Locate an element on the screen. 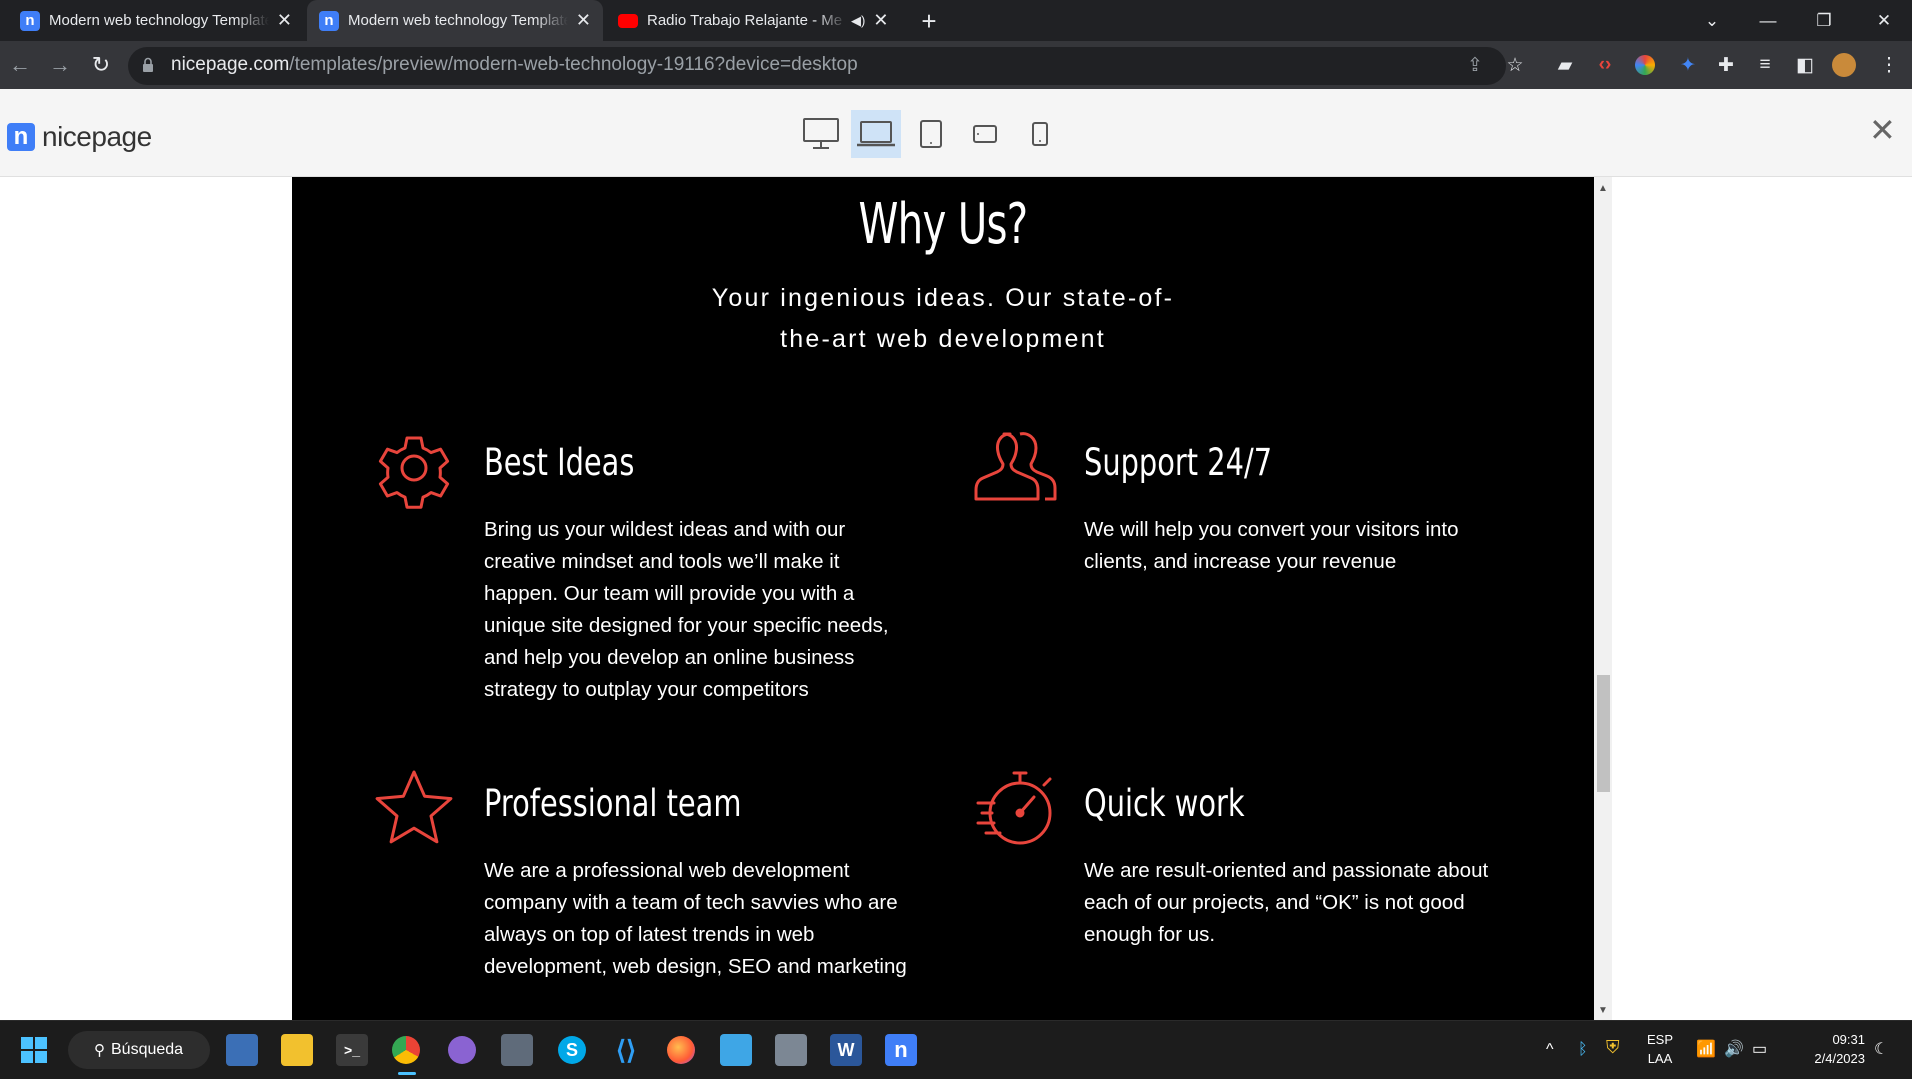  star-icon is located at coordinates (414, 807).